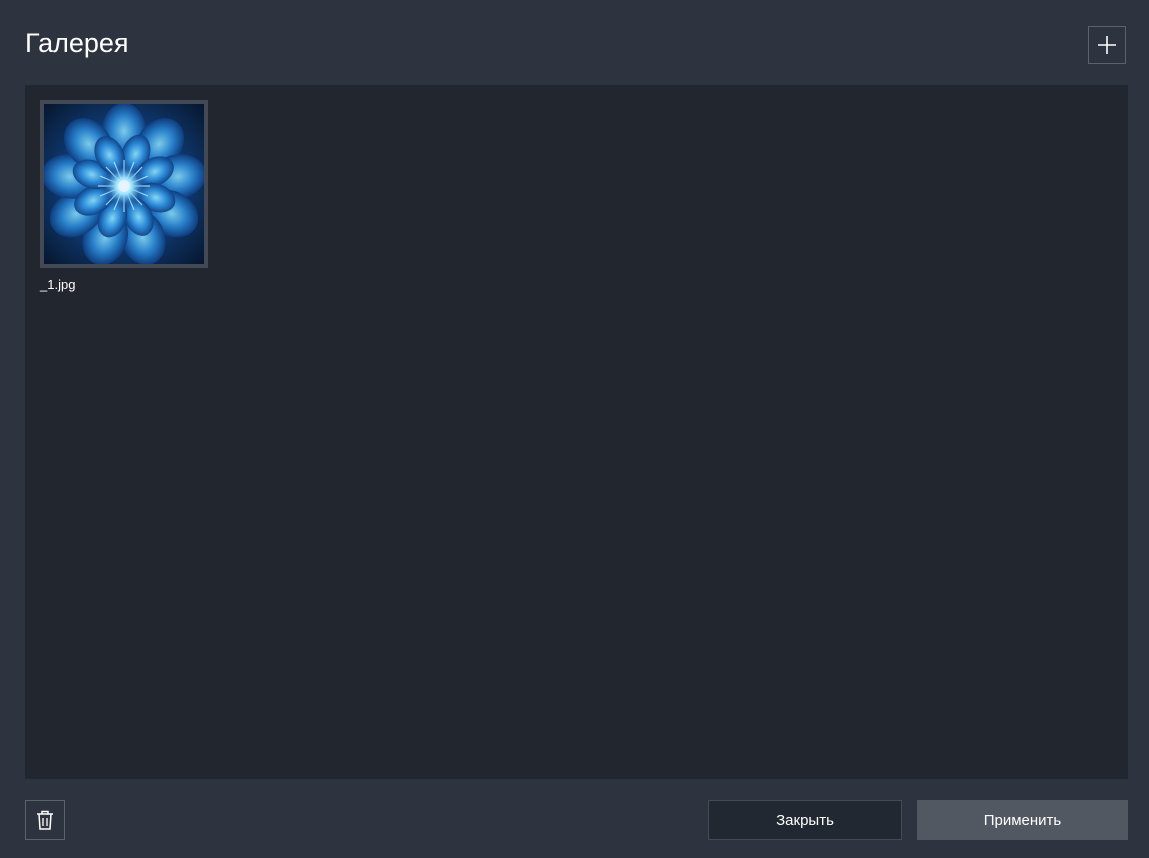 The width and height of the screenshot is (1149, 858). Describe the element at coordinates (77, 43) in the screenshot. I see `dialog-title: Галерея` at that location.